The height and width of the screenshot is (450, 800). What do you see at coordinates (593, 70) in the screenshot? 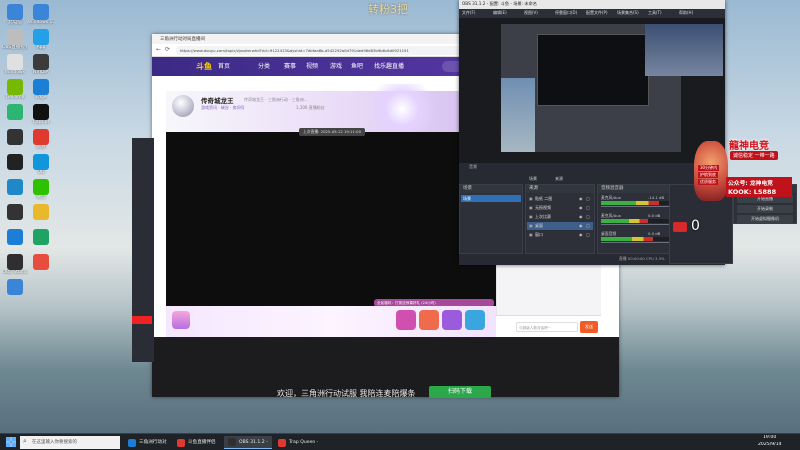
I see `preview-nested-screen` at bounding box center [593, 70].